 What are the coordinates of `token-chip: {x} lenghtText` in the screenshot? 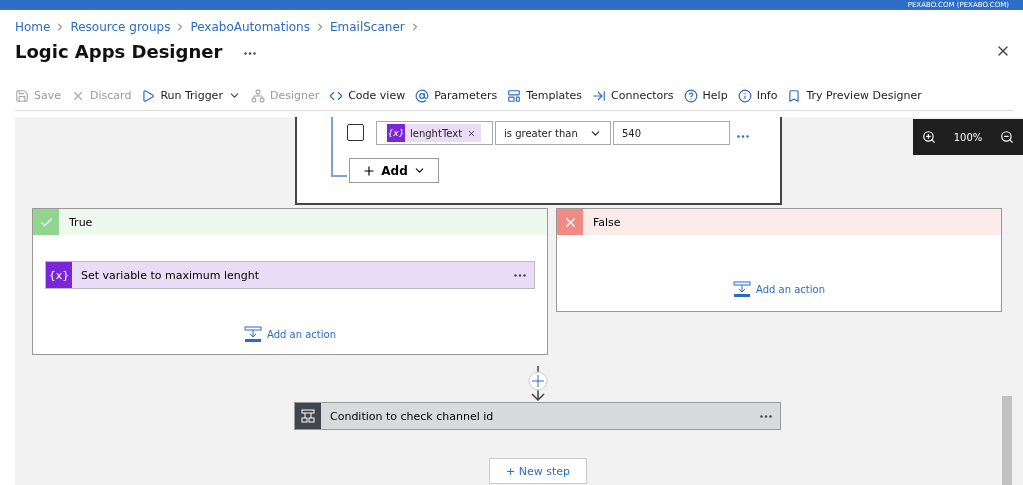 It's located at (434, 133).